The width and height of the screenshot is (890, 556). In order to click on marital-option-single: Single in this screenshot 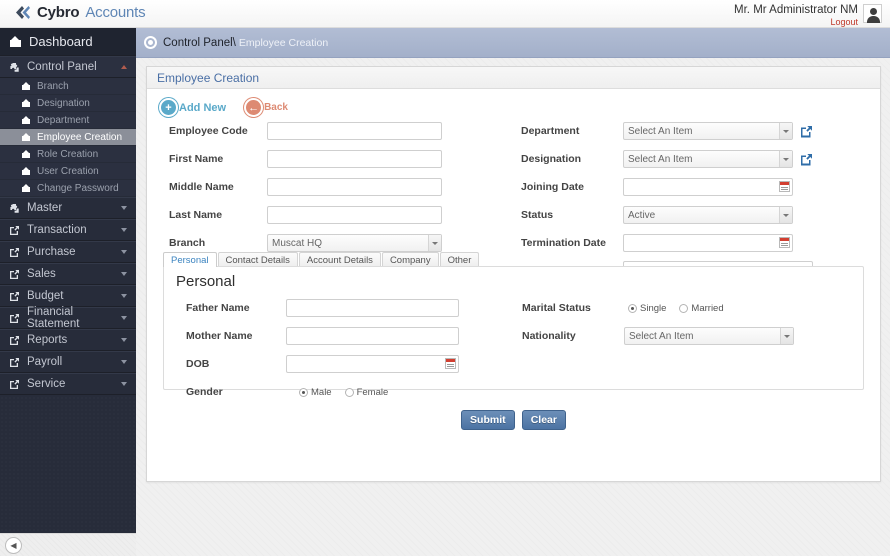, I will do `click(647, 308)`.